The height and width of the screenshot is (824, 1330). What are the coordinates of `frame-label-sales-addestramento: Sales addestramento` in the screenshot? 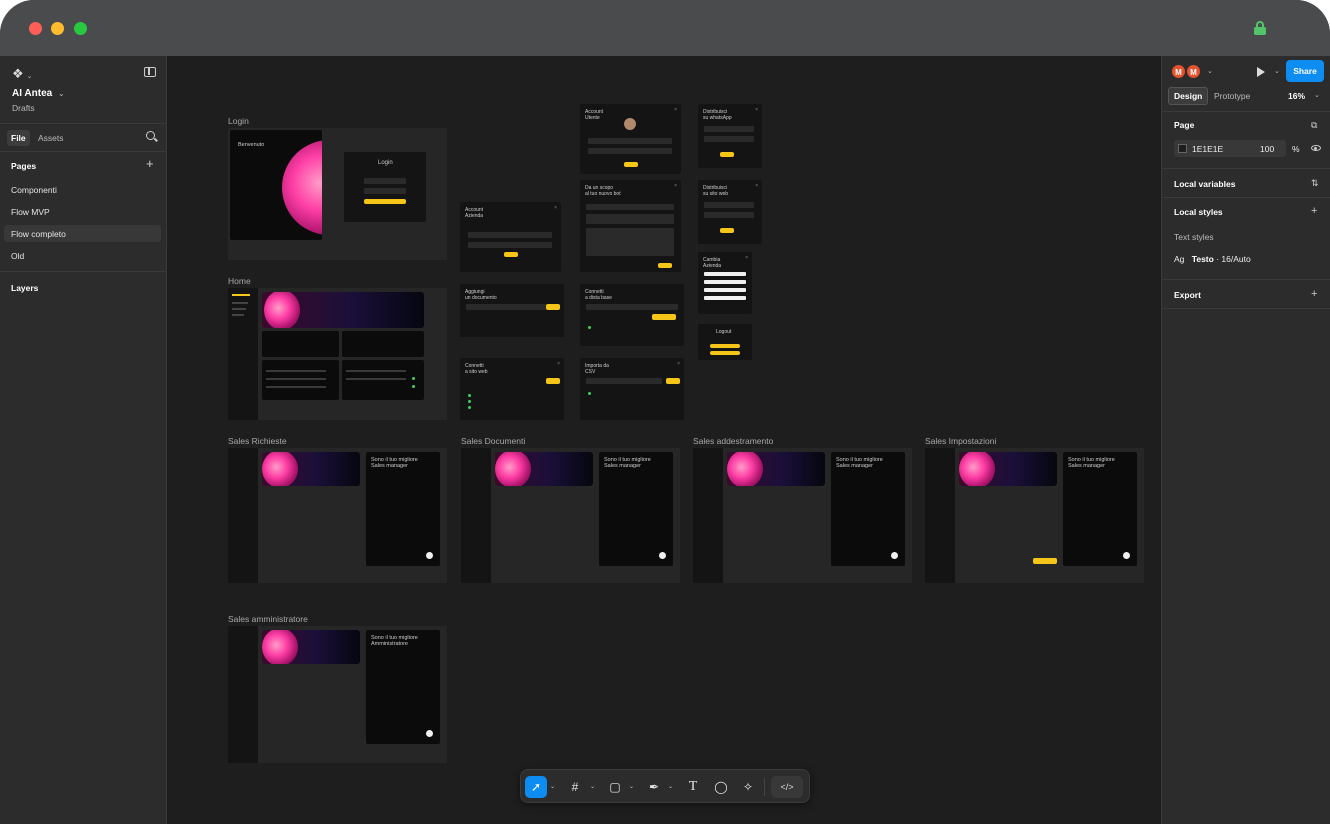 It's located at (733, 441).